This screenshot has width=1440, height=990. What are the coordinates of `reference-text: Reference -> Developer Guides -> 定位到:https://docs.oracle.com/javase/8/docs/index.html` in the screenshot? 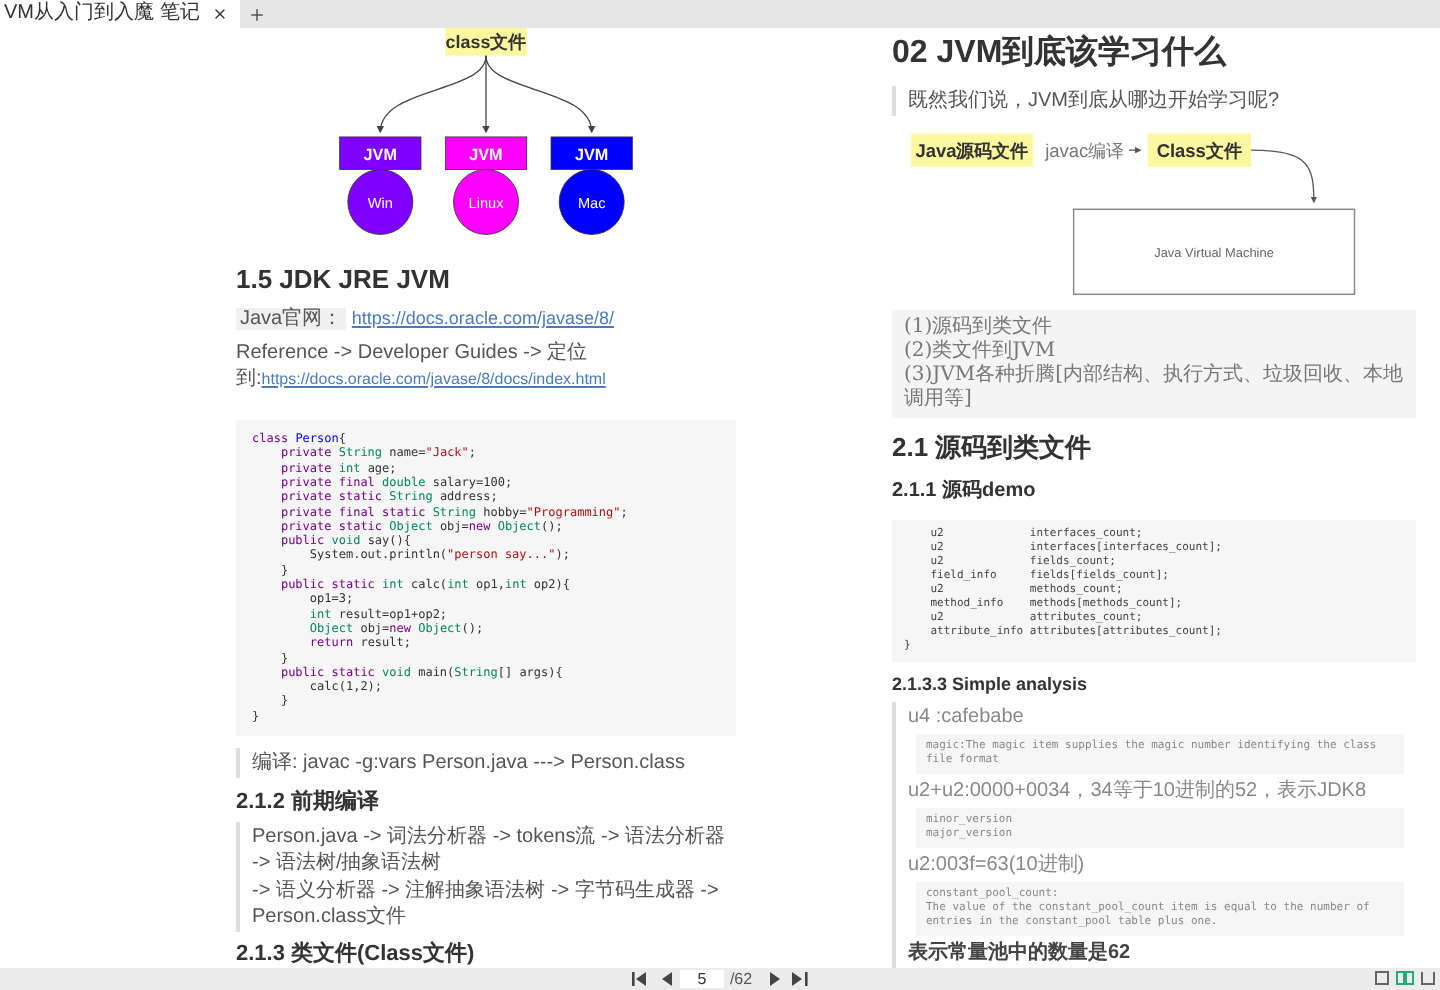 It's located at (422, 366).